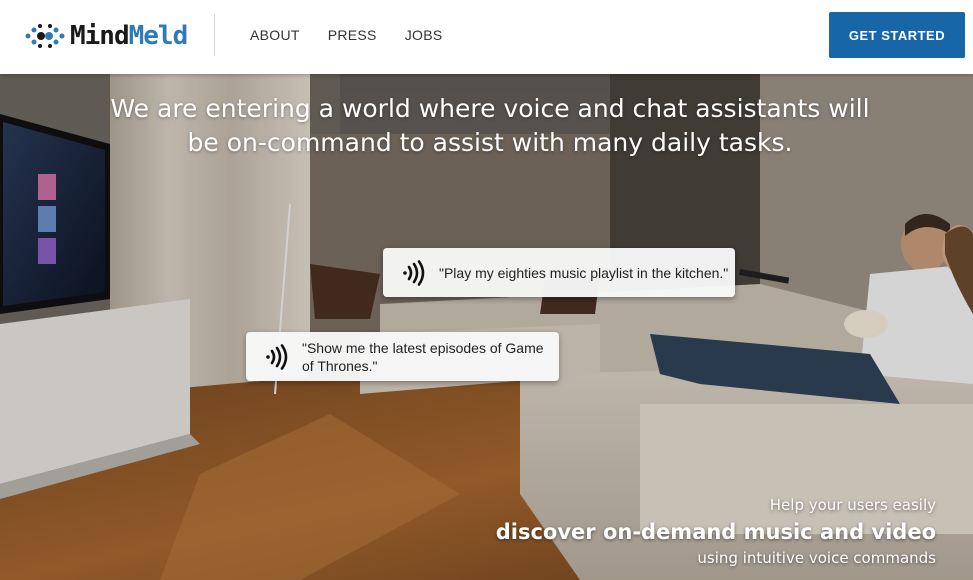  I want to click on logo-wordmark: MindMeld, so click(129, 36).